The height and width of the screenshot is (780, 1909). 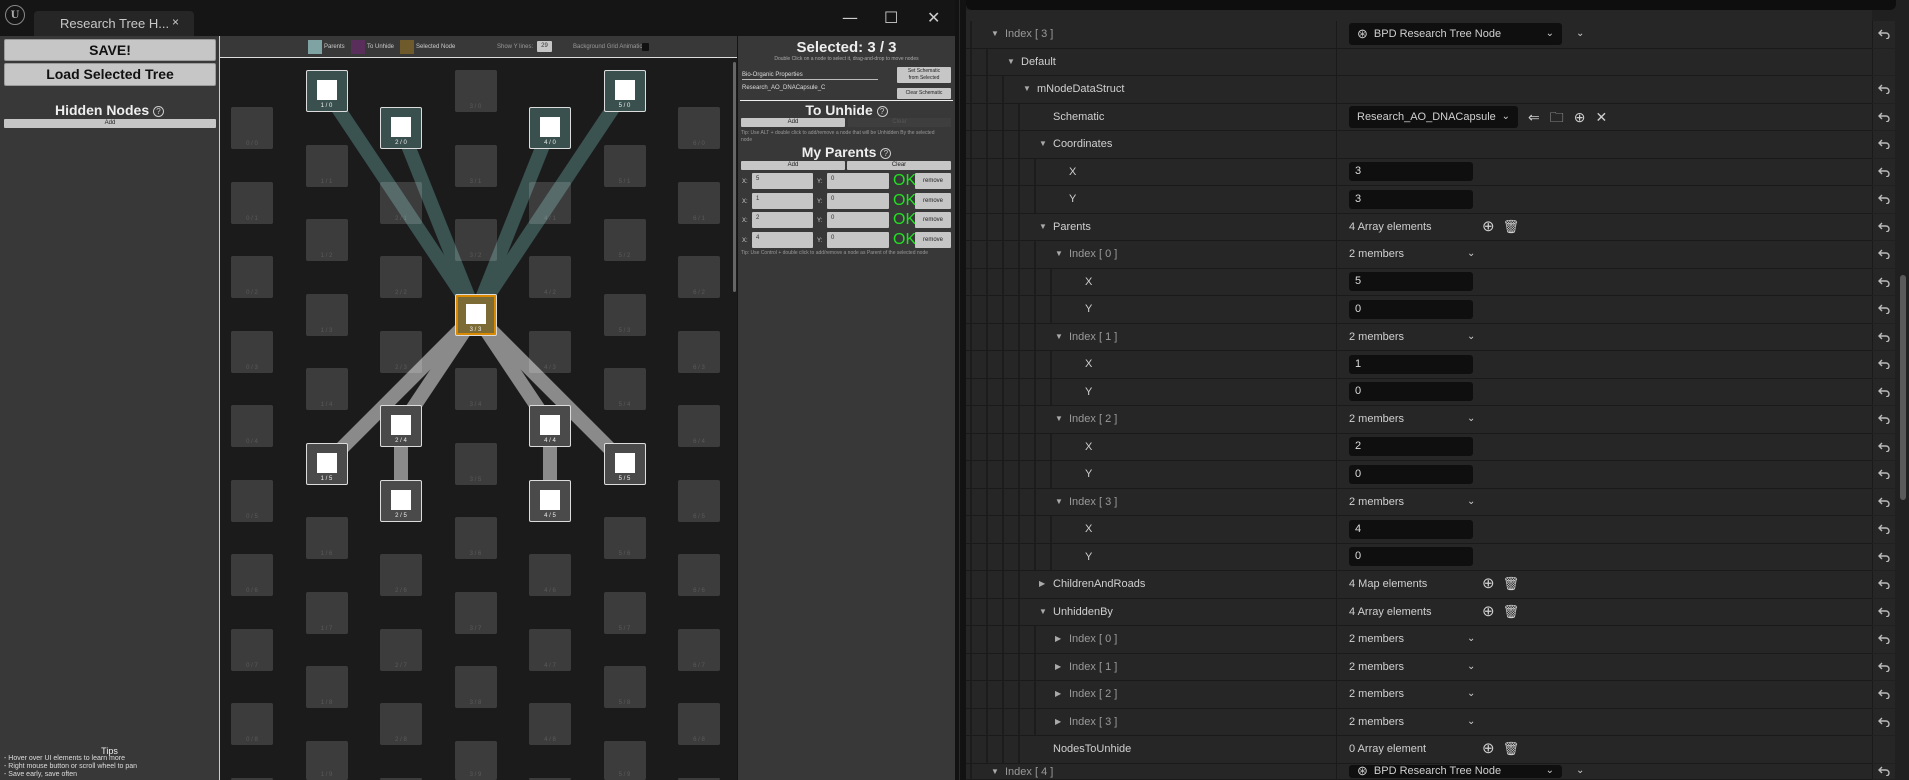 What do you see at coordinates (624, 538) in the screenshot?
I see `tree-node: 5 / 6` at bounding box center [624, 538].